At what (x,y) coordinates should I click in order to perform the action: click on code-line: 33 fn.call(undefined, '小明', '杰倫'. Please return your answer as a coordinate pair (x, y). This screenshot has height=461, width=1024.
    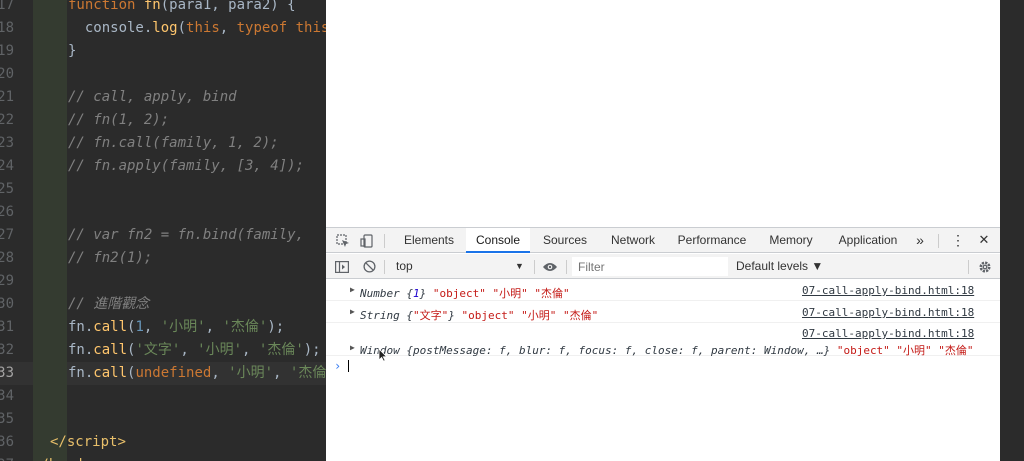
    Looking at the image, I should click on (163, 373).